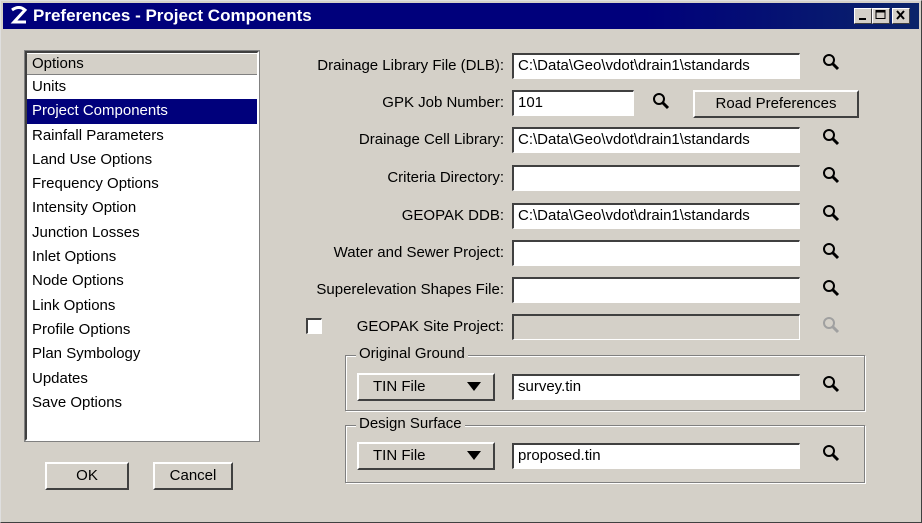 This screenshot has width=922, height=523. Describe the element at coordinates (142, 160) in the screenshot. I see `list-item-land-use-options: Land Use Options` at that location.